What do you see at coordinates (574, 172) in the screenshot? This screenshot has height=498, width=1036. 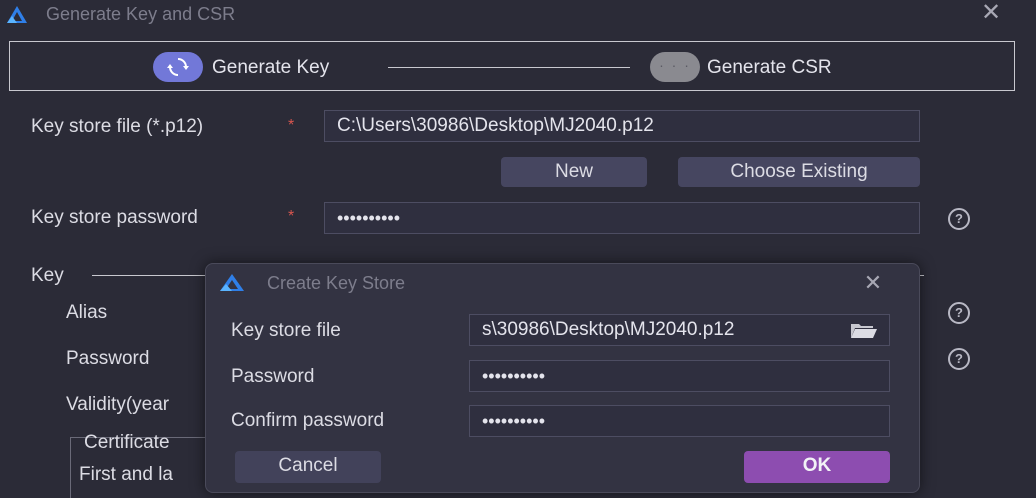 I see `new-button: New` at bounding box center [574, 172].